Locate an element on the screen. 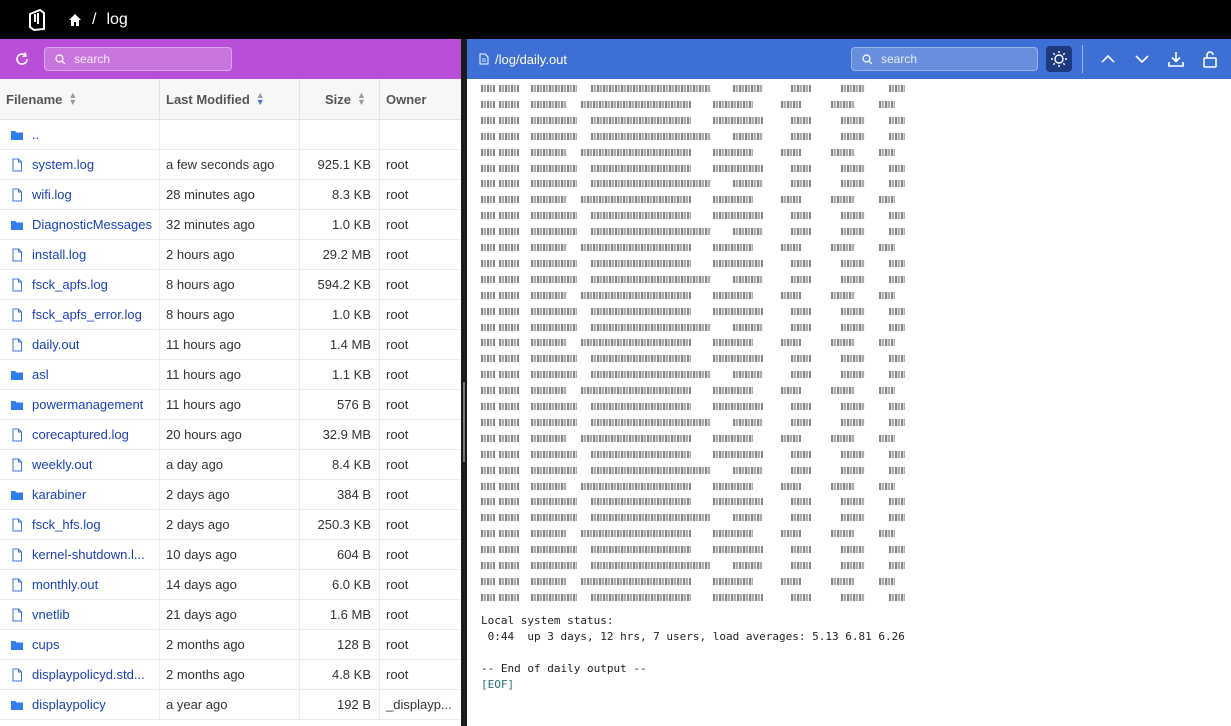  cell-filename: system.log is located at coordinates (80, 164).